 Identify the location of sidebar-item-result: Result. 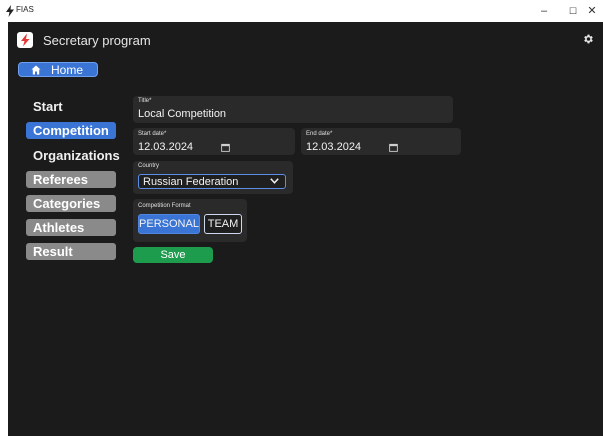
(71, 251).